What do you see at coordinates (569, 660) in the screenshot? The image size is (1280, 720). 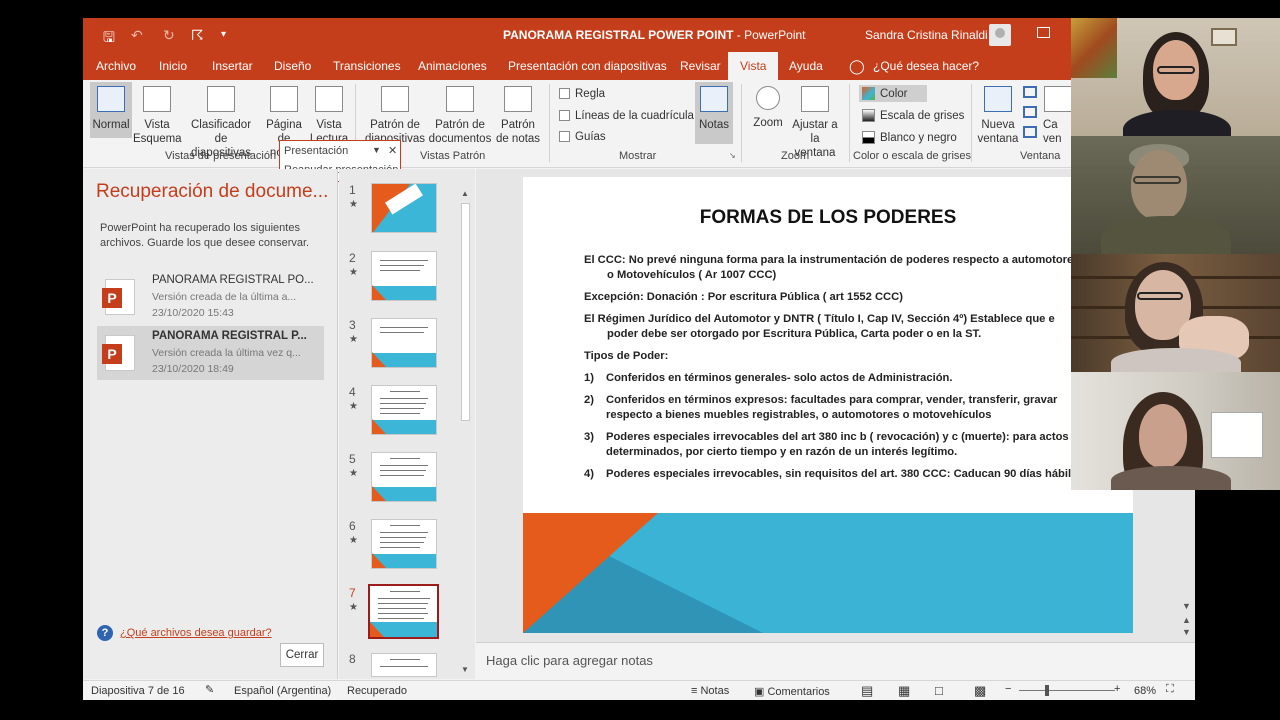 I see `notes-placeholder: Haga clic para agregar notas` at bounding box center [569, 660].